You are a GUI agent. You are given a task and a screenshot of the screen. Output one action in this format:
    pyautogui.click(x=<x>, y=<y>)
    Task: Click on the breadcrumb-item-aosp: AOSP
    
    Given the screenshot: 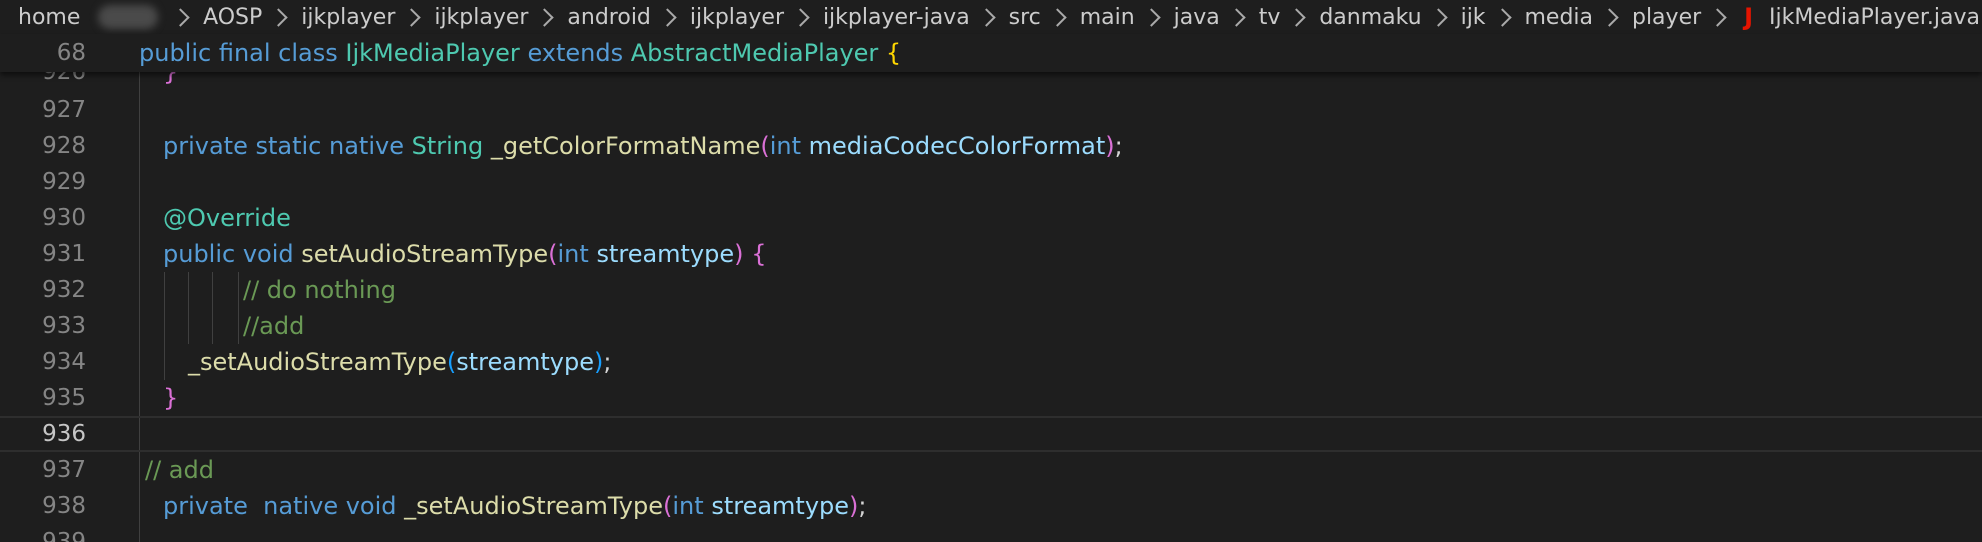 What is the action you would take?
    pyautogui.click(x=232, y=17)
    